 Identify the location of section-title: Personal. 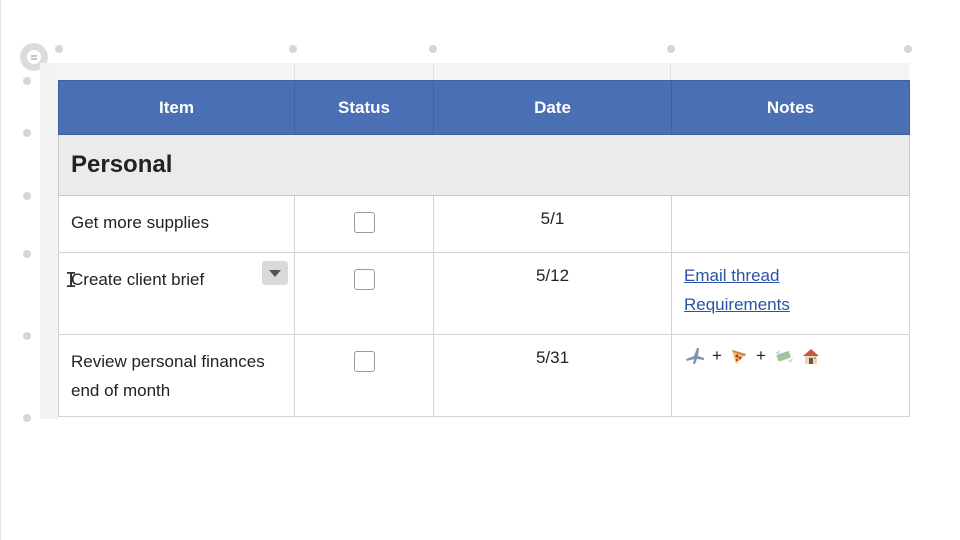
(484, 165).